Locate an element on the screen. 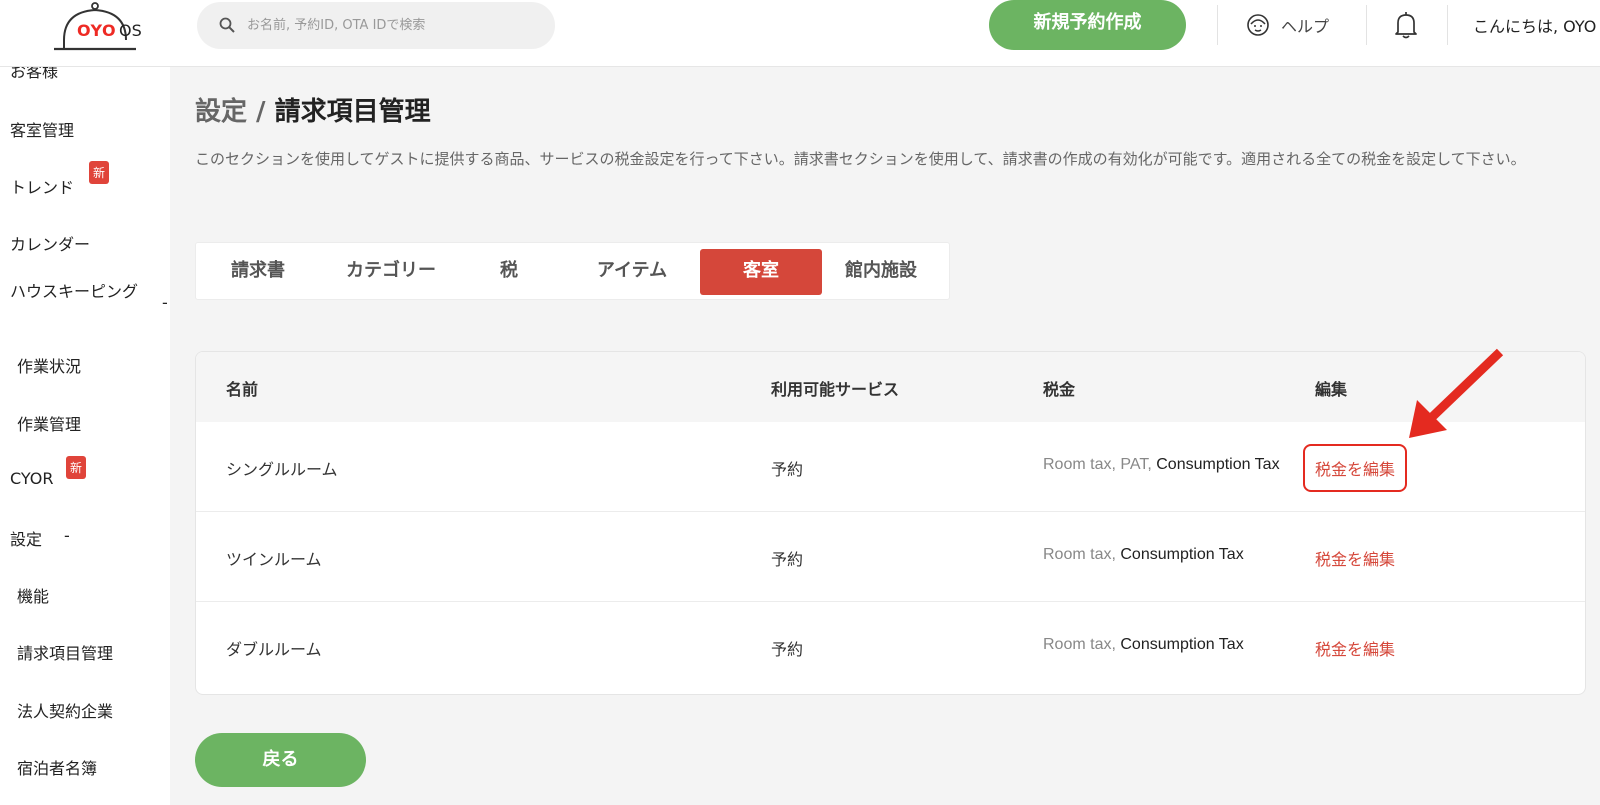  sidebar-item-calendar: カレンダー is located at coordinates (50, 243).